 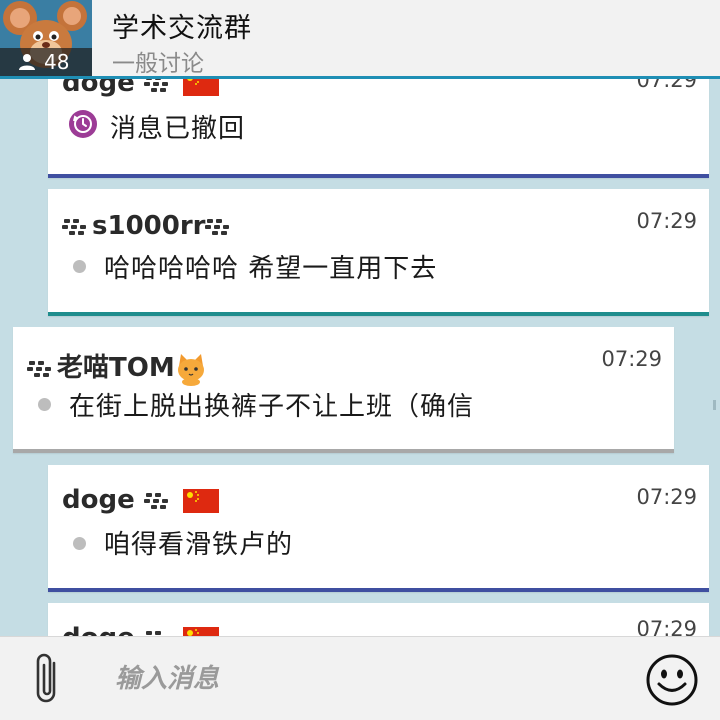 I want to click on sender-name: 老喵TOM, so click(x=116, y=368).